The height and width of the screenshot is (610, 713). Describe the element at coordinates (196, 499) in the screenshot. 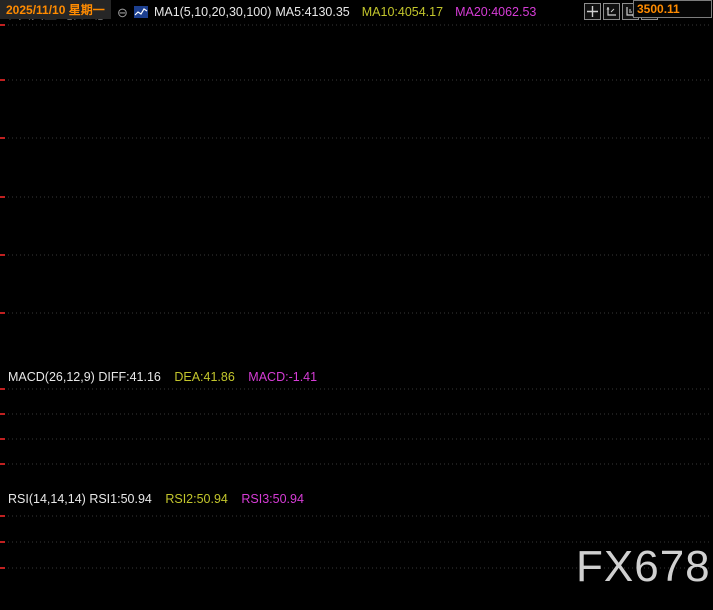

I see `rsi2-value: RSI2:50.94` at that location.